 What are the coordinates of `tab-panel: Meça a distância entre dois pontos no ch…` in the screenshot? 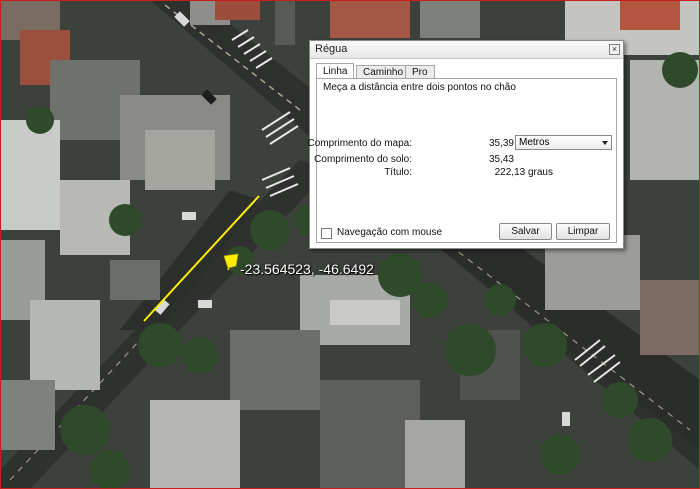 It's located at (462, 160).